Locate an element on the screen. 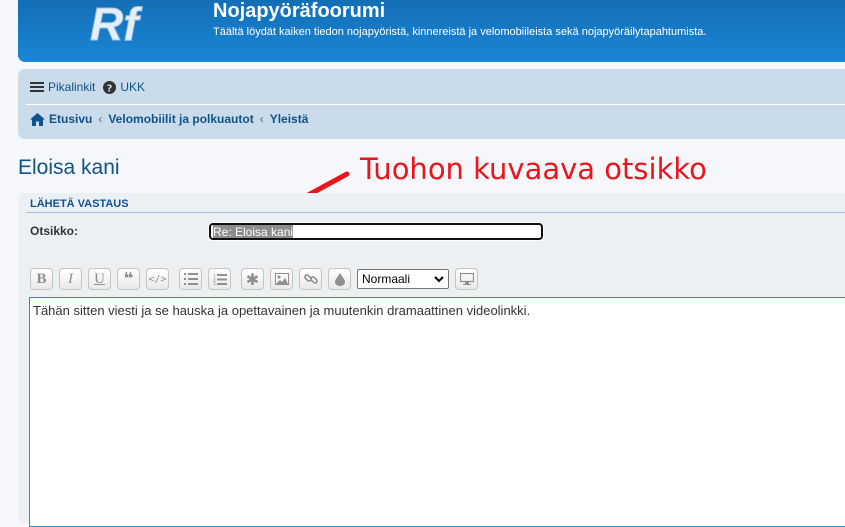  numbered-list-button: 1 2 3 is located at coordinates (219, 279).